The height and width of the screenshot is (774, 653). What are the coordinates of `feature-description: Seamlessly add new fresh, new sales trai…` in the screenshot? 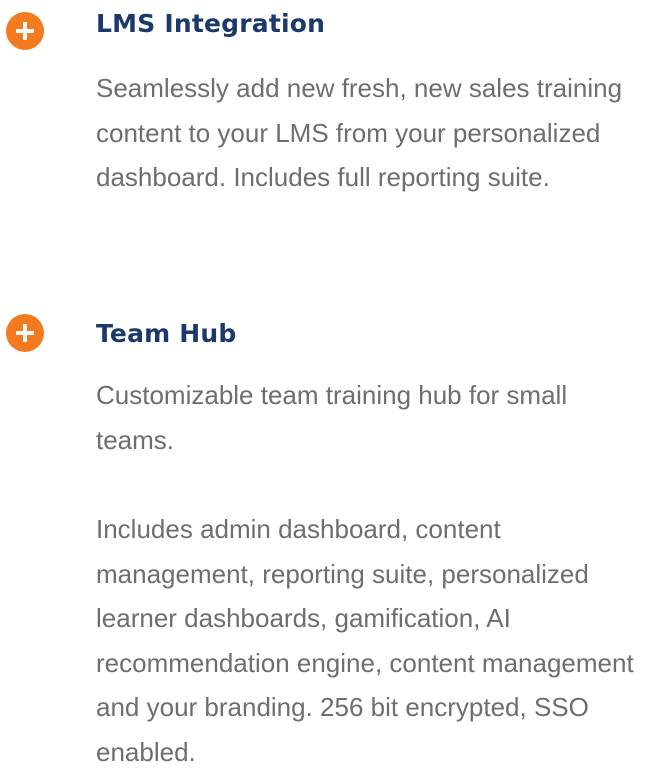 It's located at (359, 132).